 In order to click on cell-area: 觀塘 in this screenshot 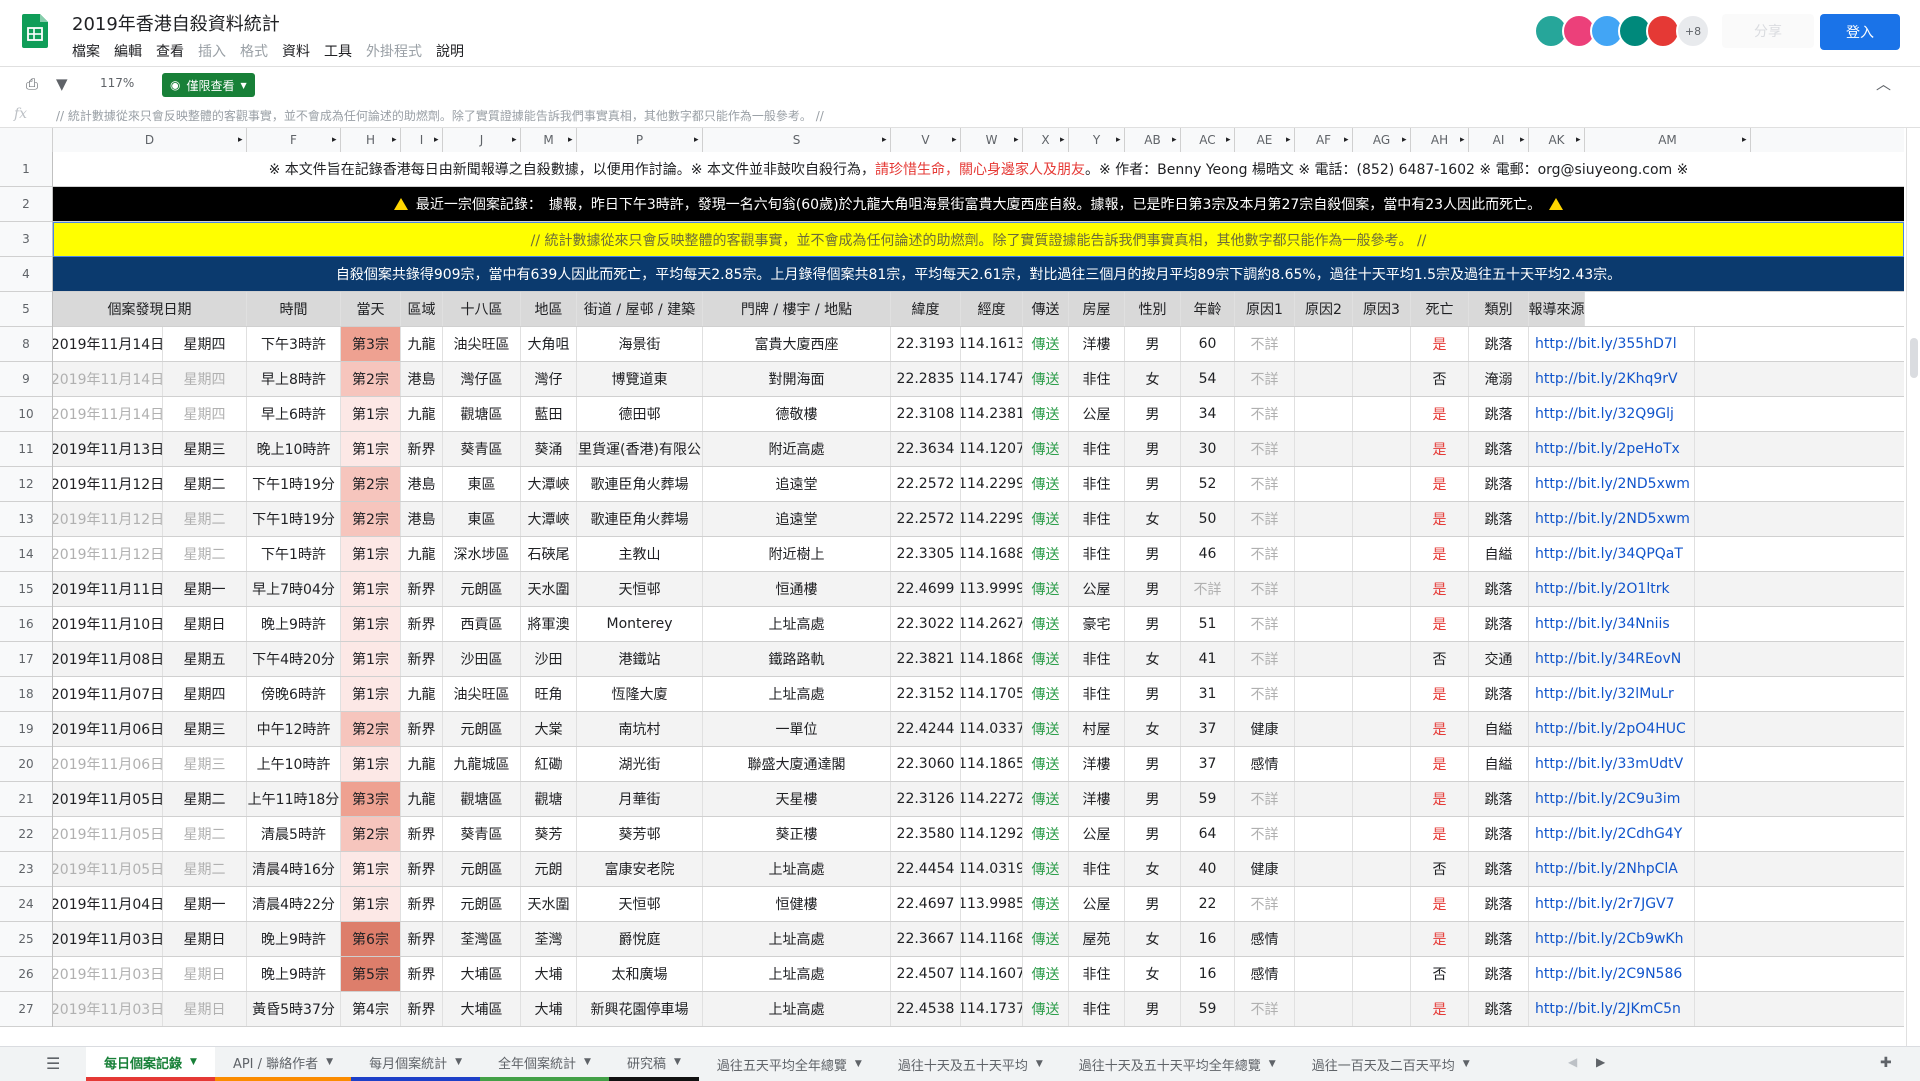, I will do `click(549, 799)`.